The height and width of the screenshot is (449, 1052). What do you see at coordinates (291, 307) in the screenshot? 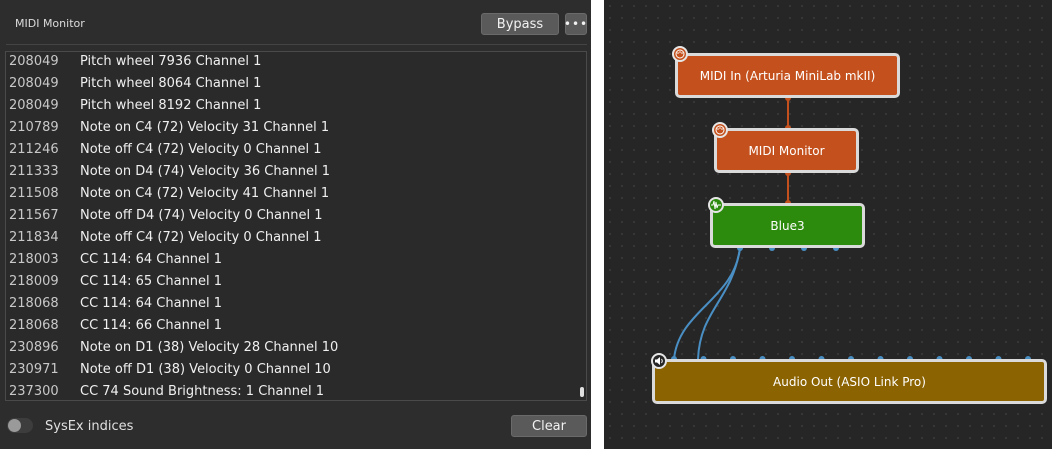
I see `log-row: 218068 CC 114: 64 Channel 1` at bounding box center [291, 307].